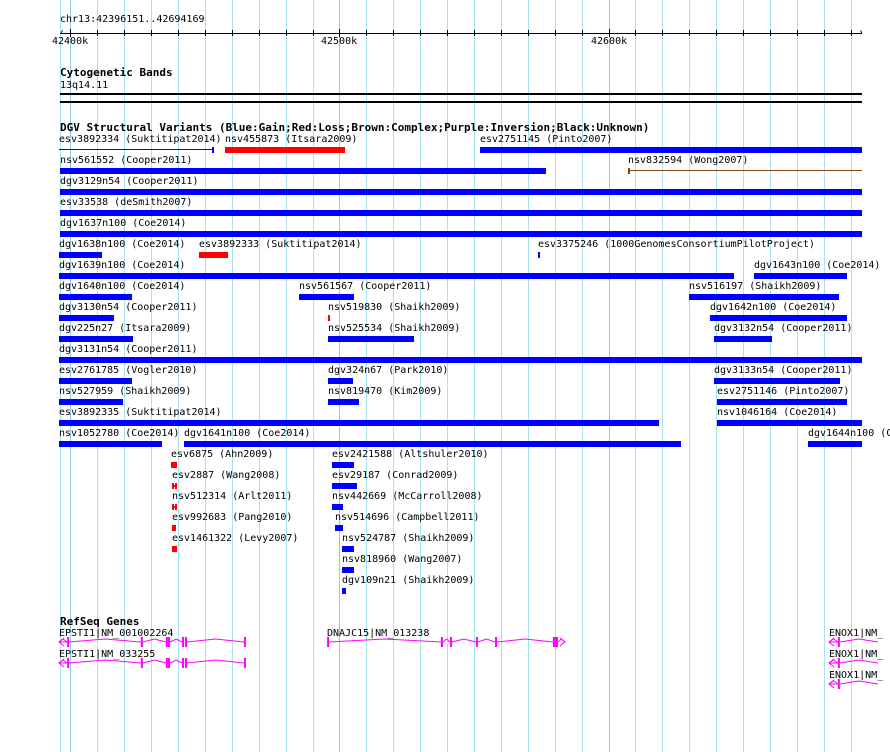 Image resolution: width=890 pixels, height=752 pixels. Describe the element at coordinates (468, 663) in the screenshot. I see `gene-models` at that location.